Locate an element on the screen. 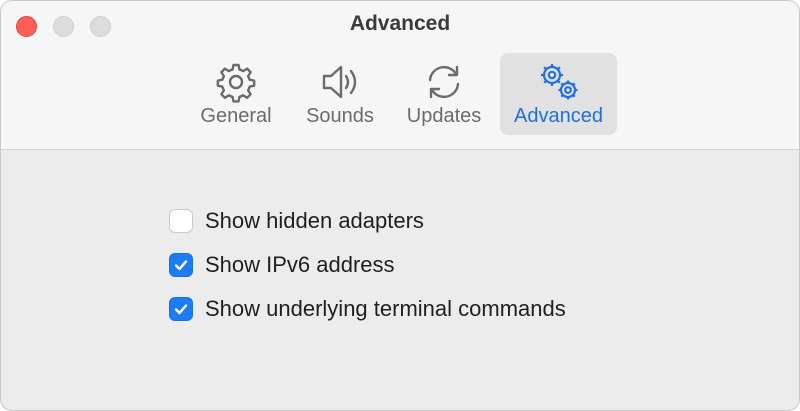  option-show-hidden-adapters: Show hidden adapters is located at coordinates (367, 221).